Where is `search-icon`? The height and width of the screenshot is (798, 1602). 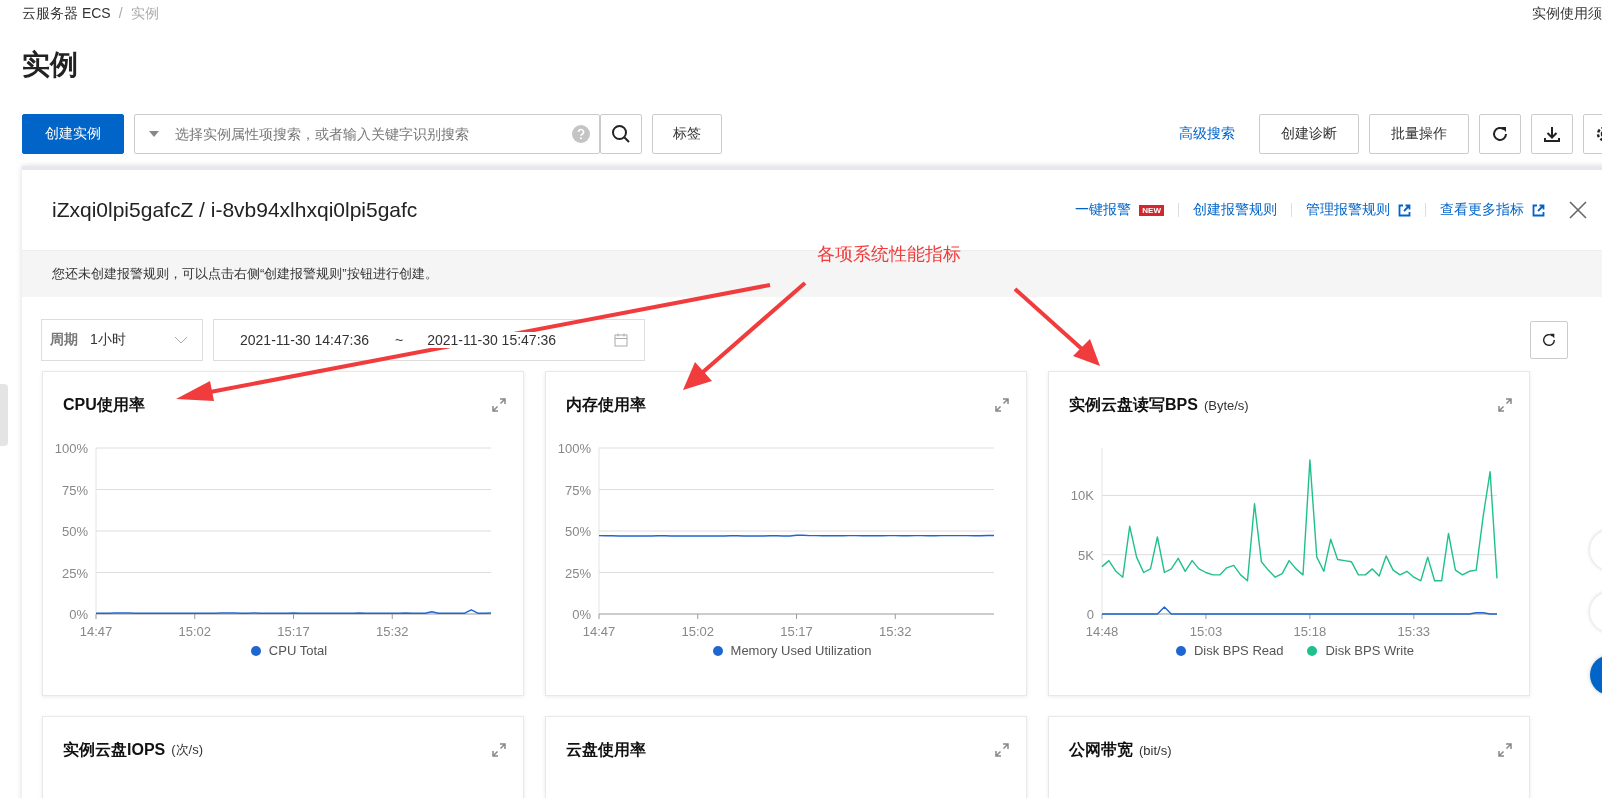 search-icon is located at coordinates (621, 134).